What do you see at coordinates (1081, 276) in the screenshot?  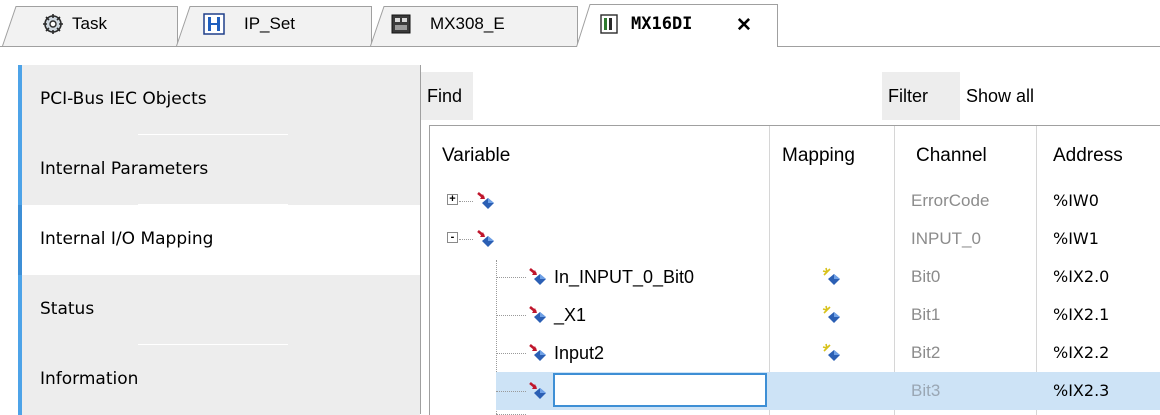 I see `address-cell: %IX2.0` at bounding box center [1081, 276].